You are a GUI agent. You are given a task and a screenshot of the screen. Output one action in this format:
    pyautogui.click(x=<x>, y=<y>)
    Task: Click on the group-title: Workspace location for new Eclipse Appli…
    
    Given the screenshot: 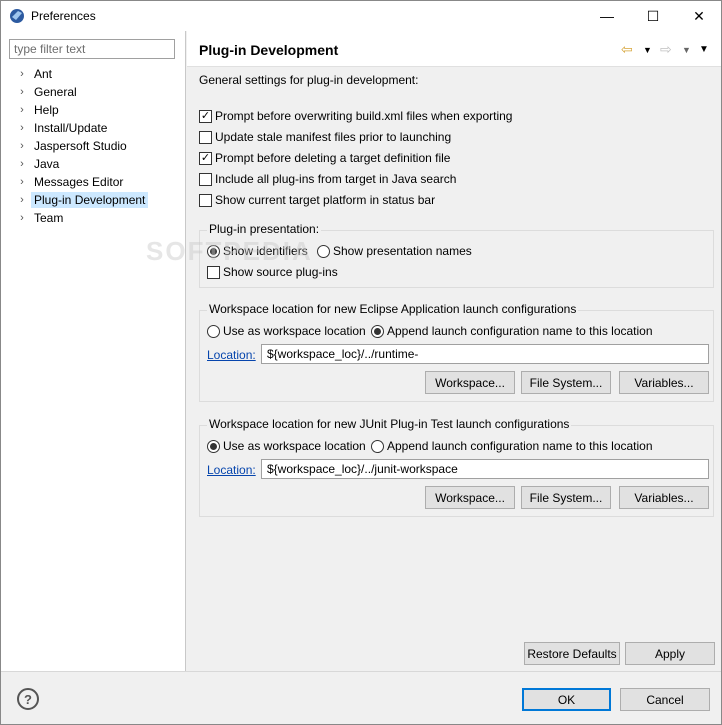 What is the action you would take?
    pyautogui.click(x=393, y=309)
    